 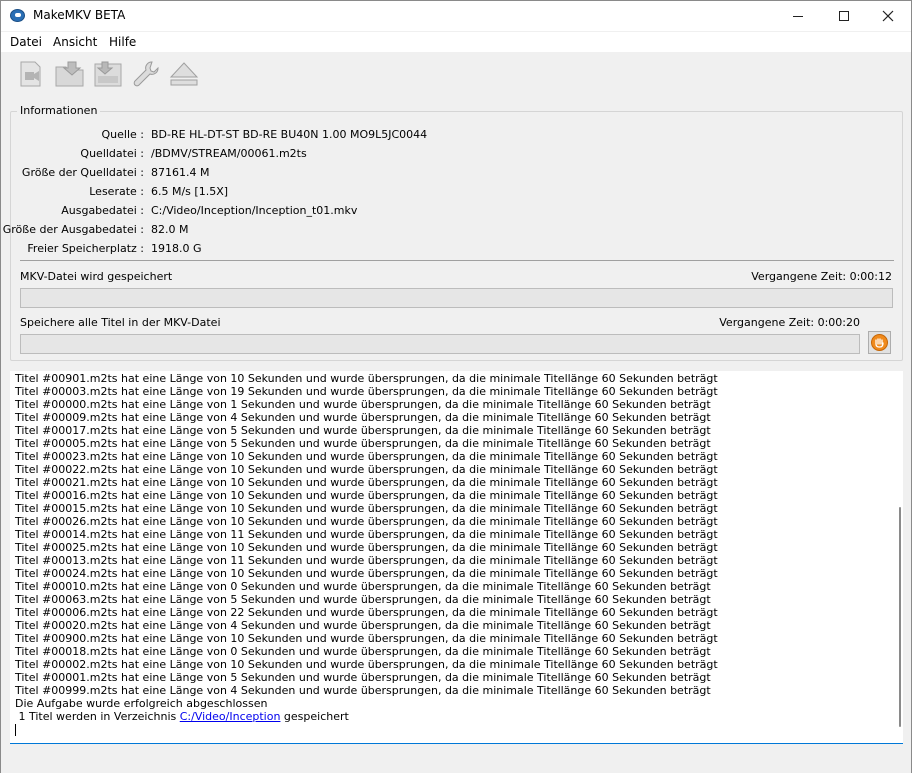 I want to click on makemkv-app-icon, so click(x=17, y=15).